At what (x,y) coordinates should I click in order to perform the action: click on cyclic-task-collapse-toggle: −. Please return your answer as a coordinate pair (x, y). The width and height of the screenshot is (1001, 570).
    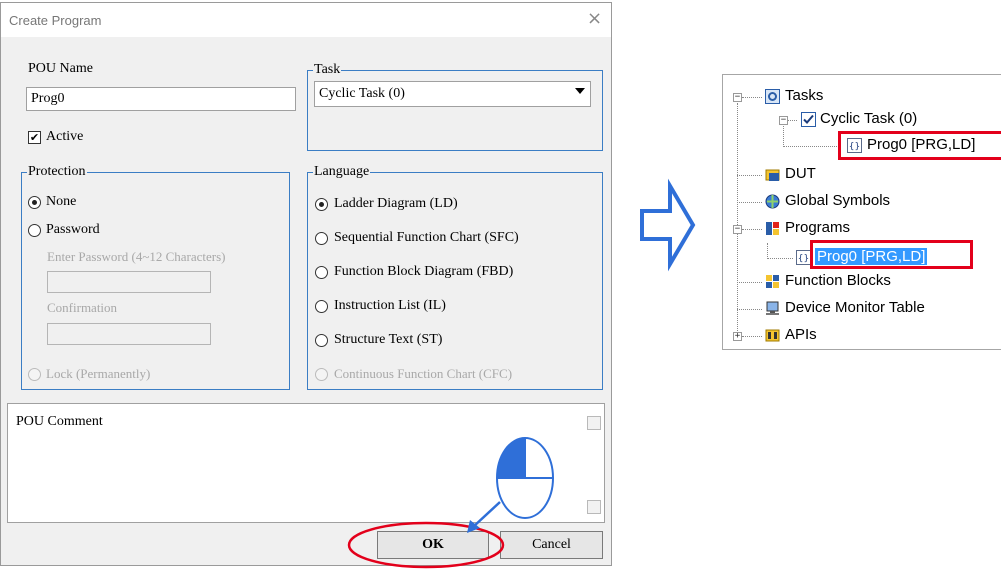
    Looking at the image, I should click on (783, 120).